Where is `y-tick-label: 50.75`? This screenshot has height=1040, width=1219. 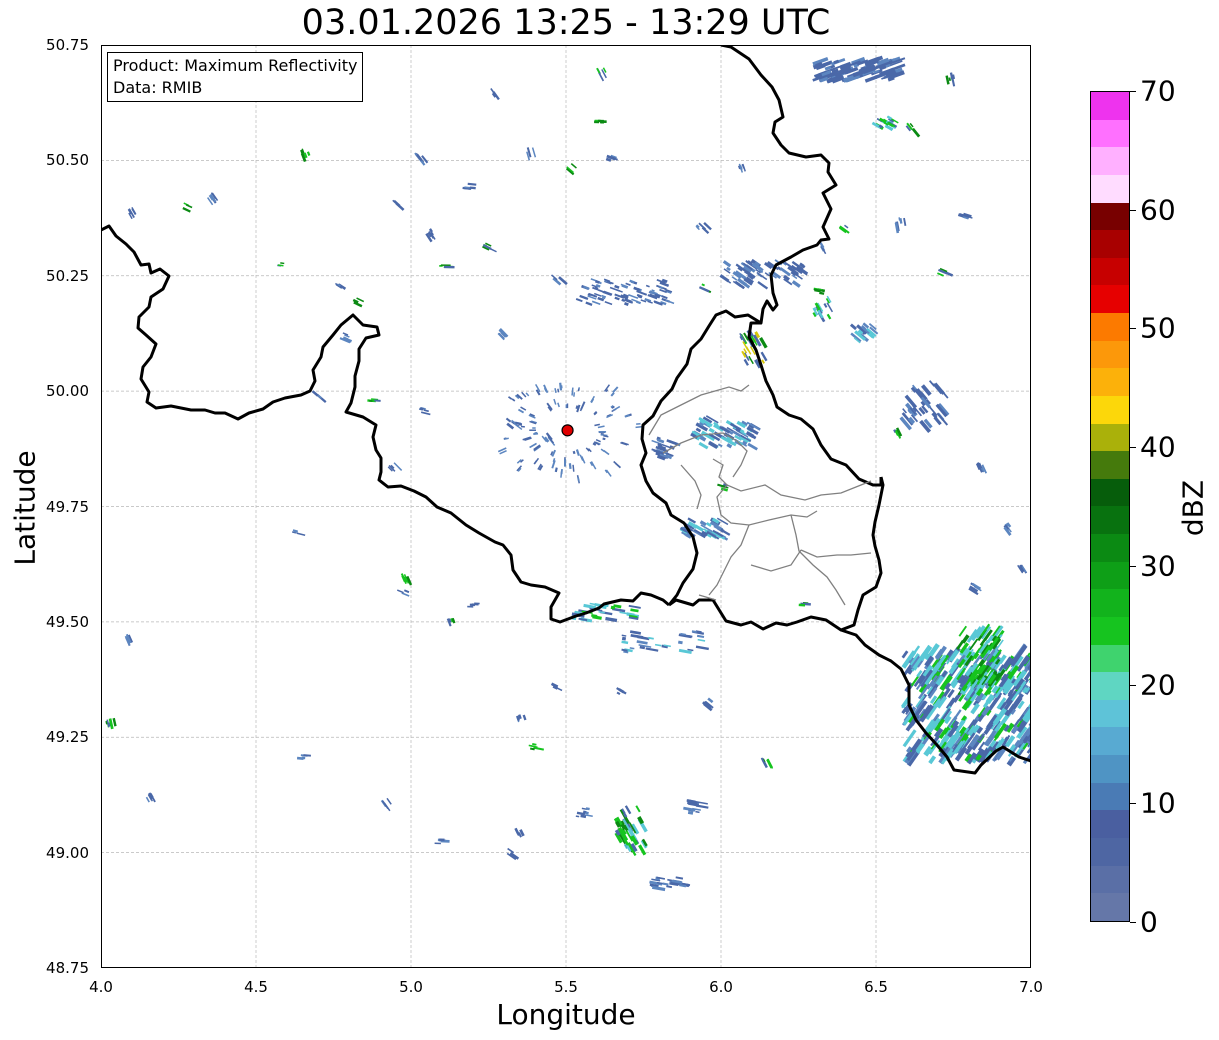 y-tick-label: 50.75 is located at coordinates (67, 45).